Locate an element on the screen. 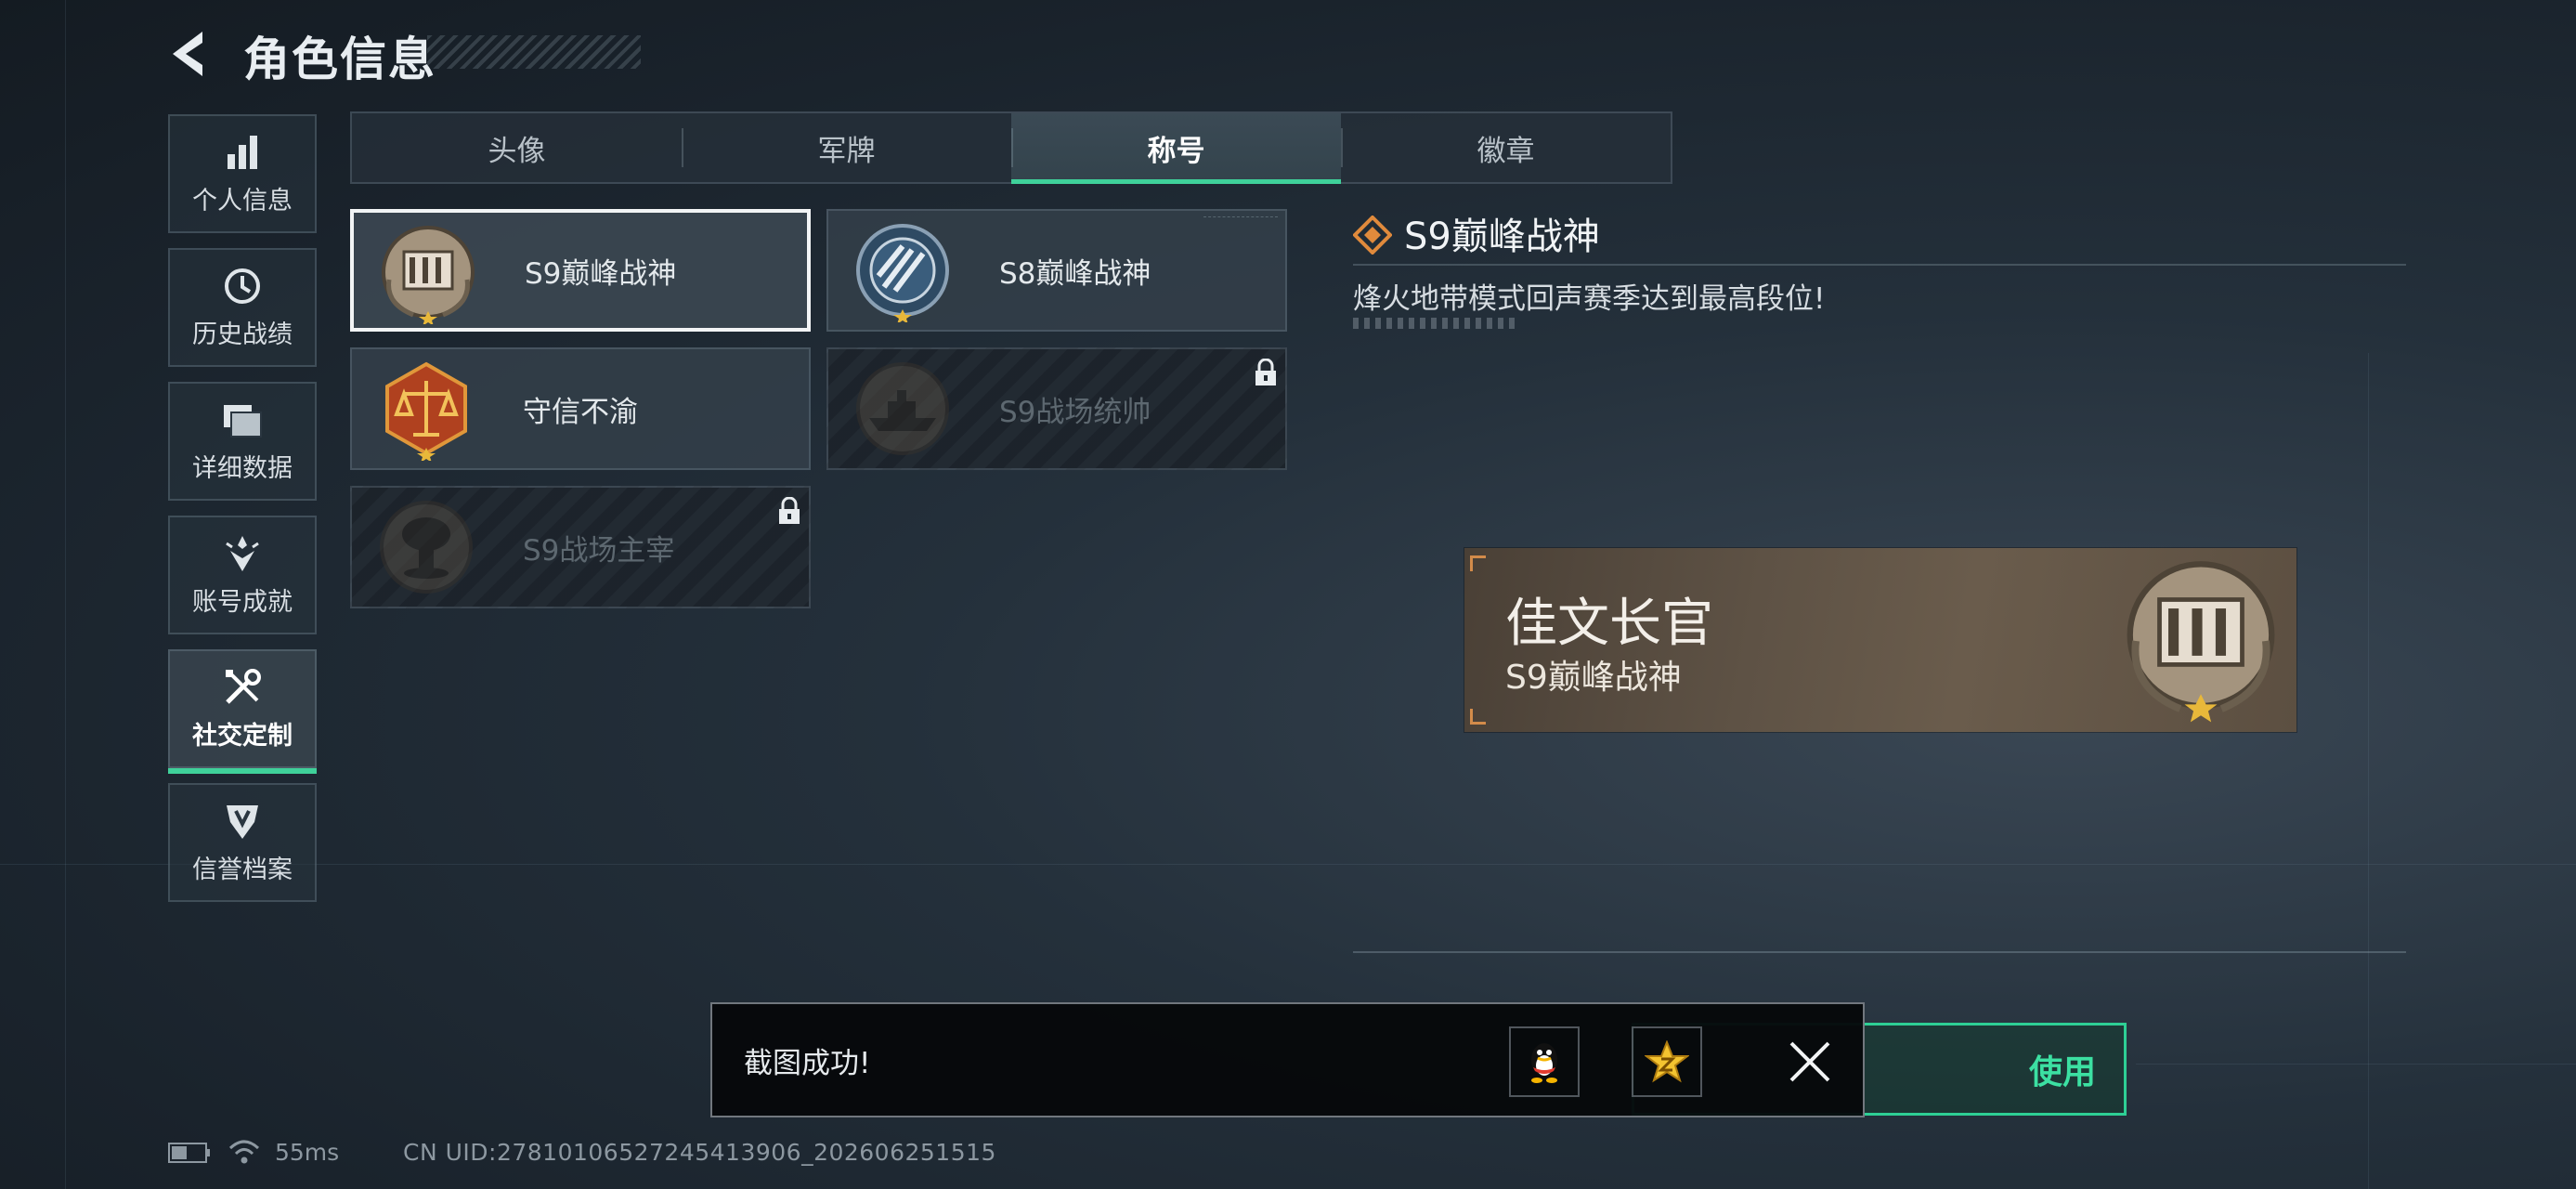 The height and width of the screenshot is (1189, 2576). sidebar-item-history: 历史战绩 is located at coordinates (243, 307).